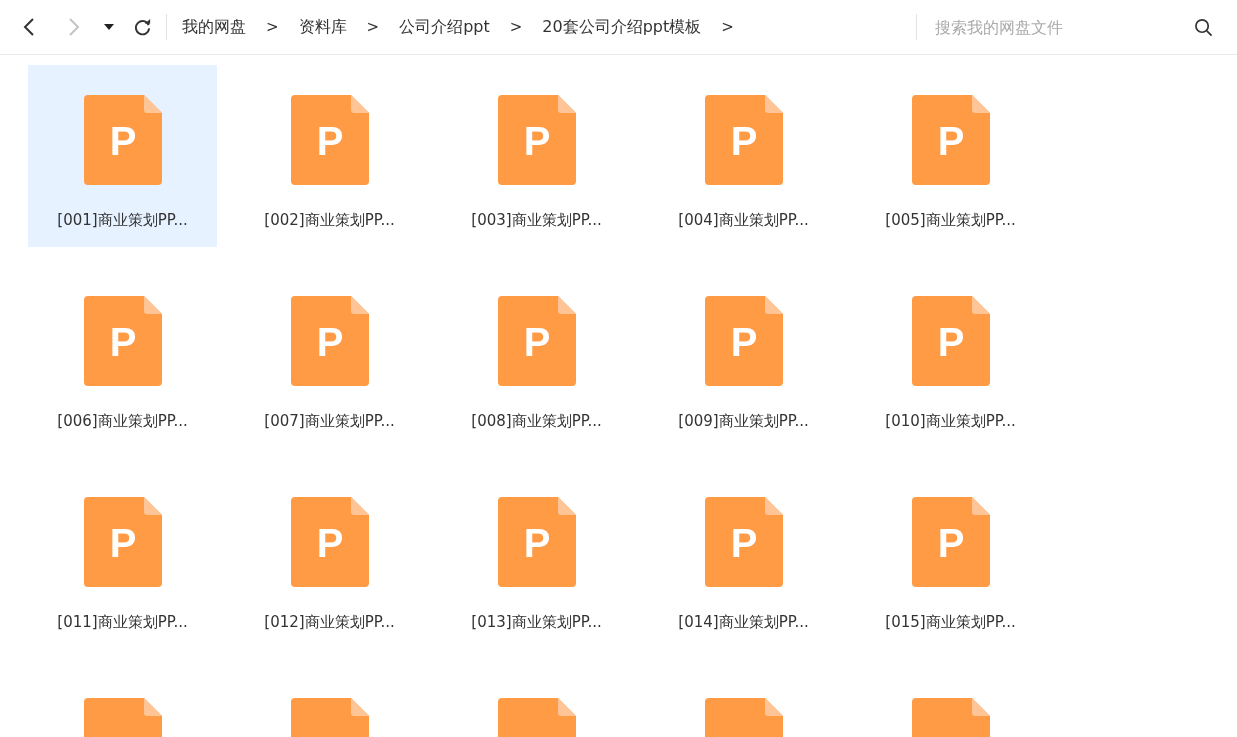 The height and width of the screenshot is (737, 1237). What do you see at coordinates (322, 27) in the screenshot?
I see `breadcrumb-link: 资料库` at bounding box center [322, 27].